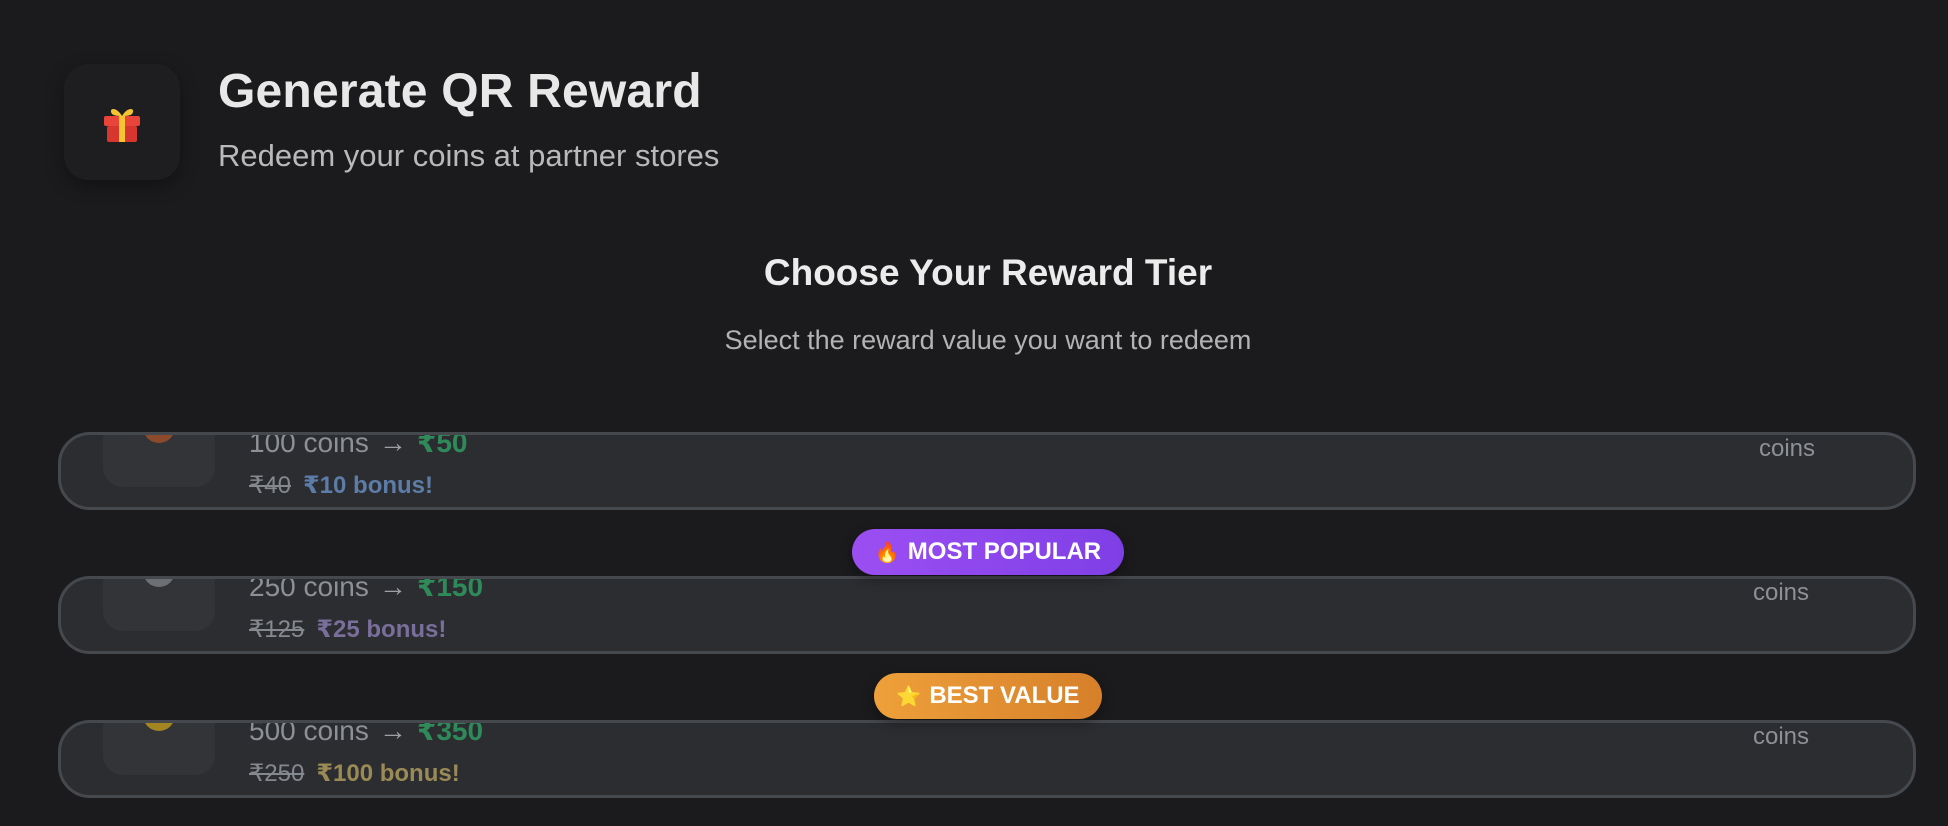 This screenshot has height=826, width=1948. I want to click on badge-label: BEST VALUE, so click(1004, 695).